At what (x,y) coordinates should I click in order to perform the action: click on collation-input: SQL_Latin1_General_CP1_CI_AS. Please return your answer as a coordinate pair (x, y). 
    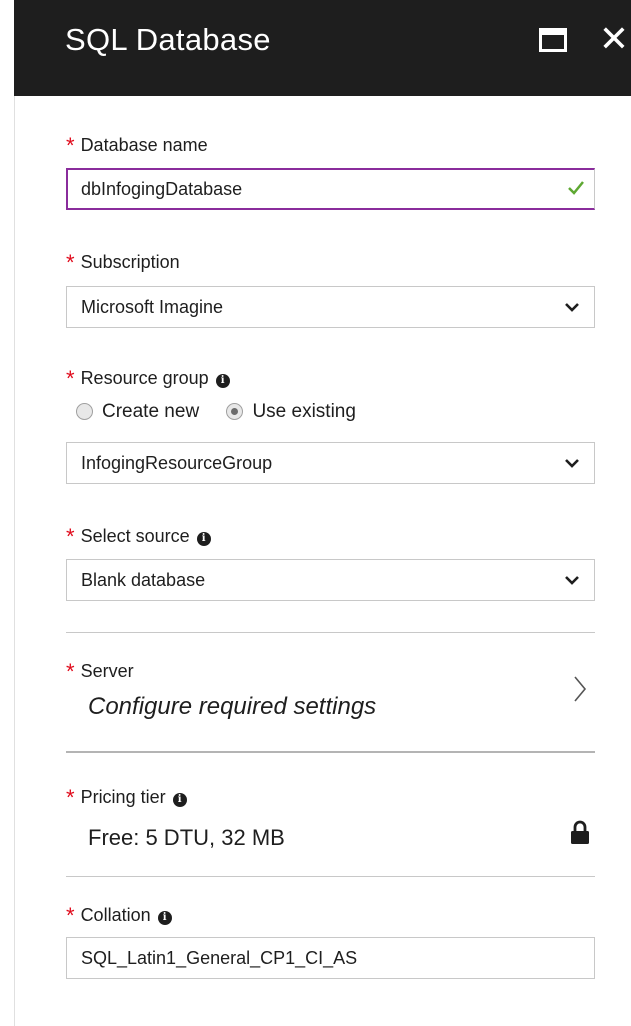
    Looking at the image, I should click on (330, 958).